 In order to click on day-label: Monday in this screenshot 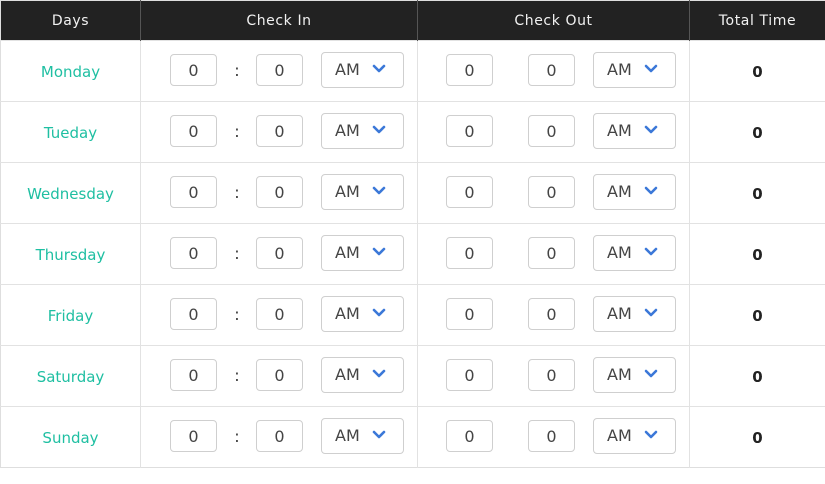, I will do `click(70, 71)`.